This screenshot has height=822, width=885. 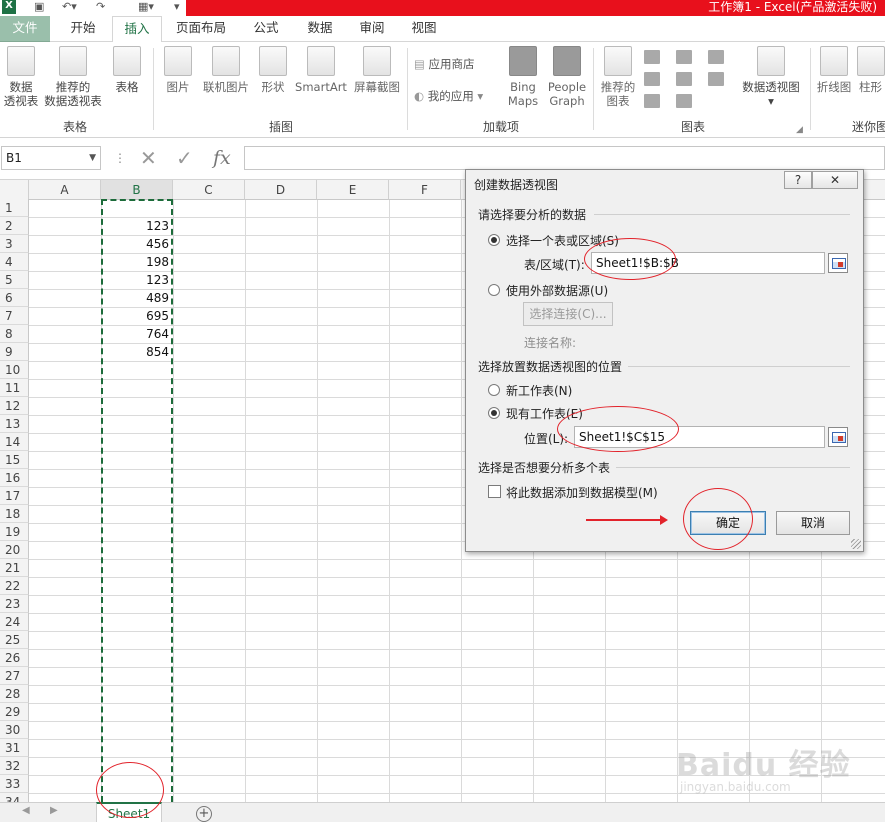 What do you see at coordinates (494, 390) in the screenshot?
I see `radio-new-worksheet` at bounding box center [494, 390].